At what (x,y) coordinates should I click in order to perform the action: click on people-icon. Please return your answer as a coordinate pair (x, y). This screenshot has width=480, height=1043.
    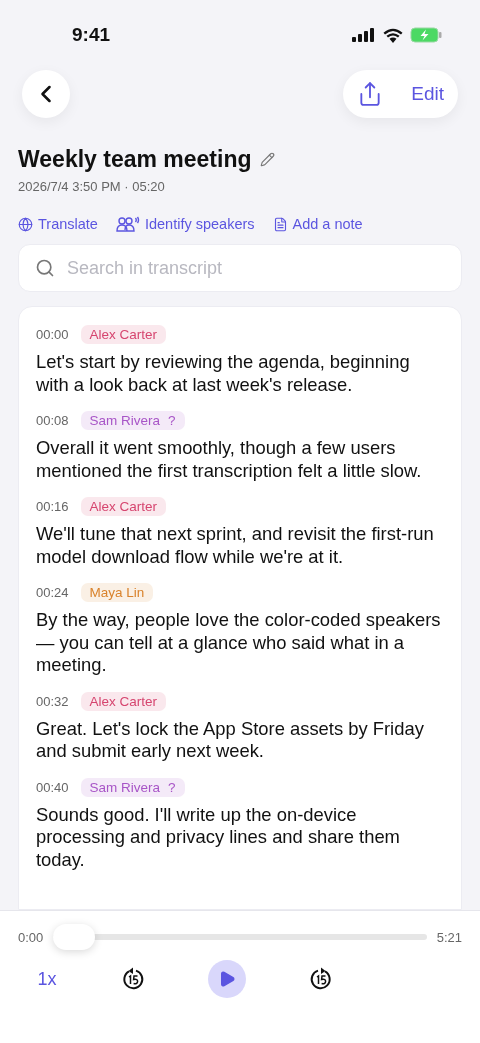
    Looking at the image, I should click on (127, 224).